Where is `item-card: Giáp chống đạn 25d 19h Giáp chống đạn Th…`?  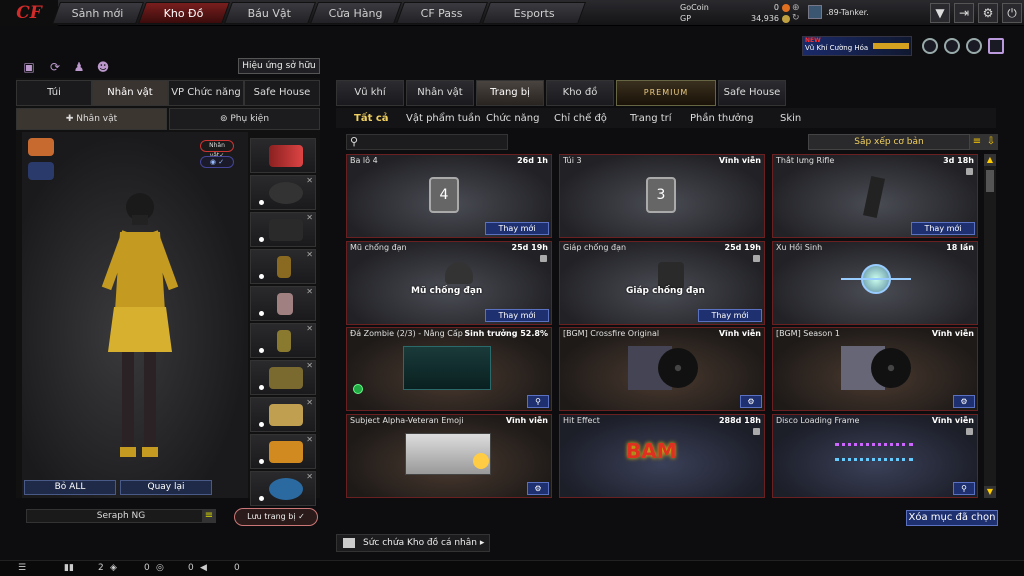 item-card: Giáp chống đạn 25d 19h Giáp chống đạn Th… is located at coordinates (662, 283).